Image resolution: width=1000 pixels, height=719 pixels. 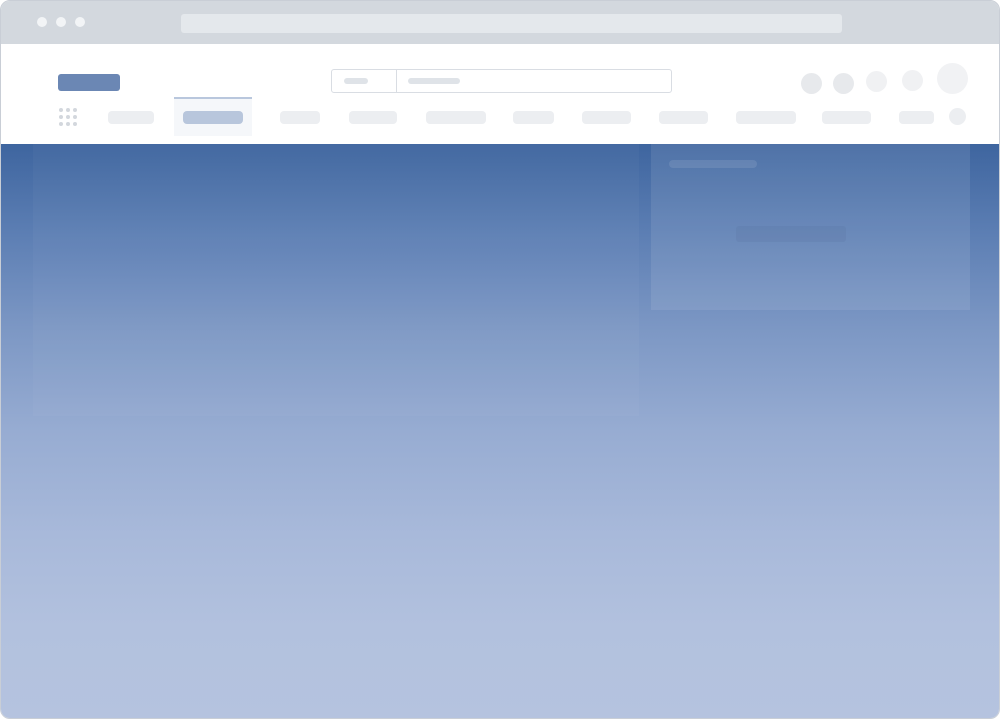 What do you see at coordinates (501, 81) in the screenshot?
I see `search-bar` at bounding box center [501, 81].